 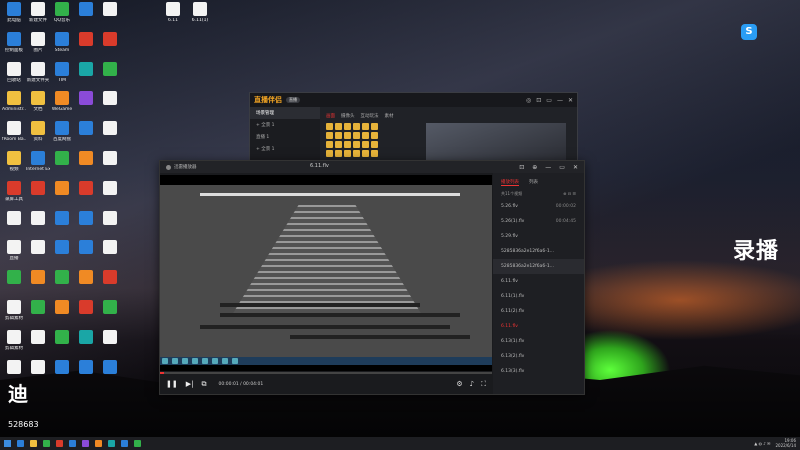 I want to click on bg-window-control-icon: ◎, so click(x=528, y=100).